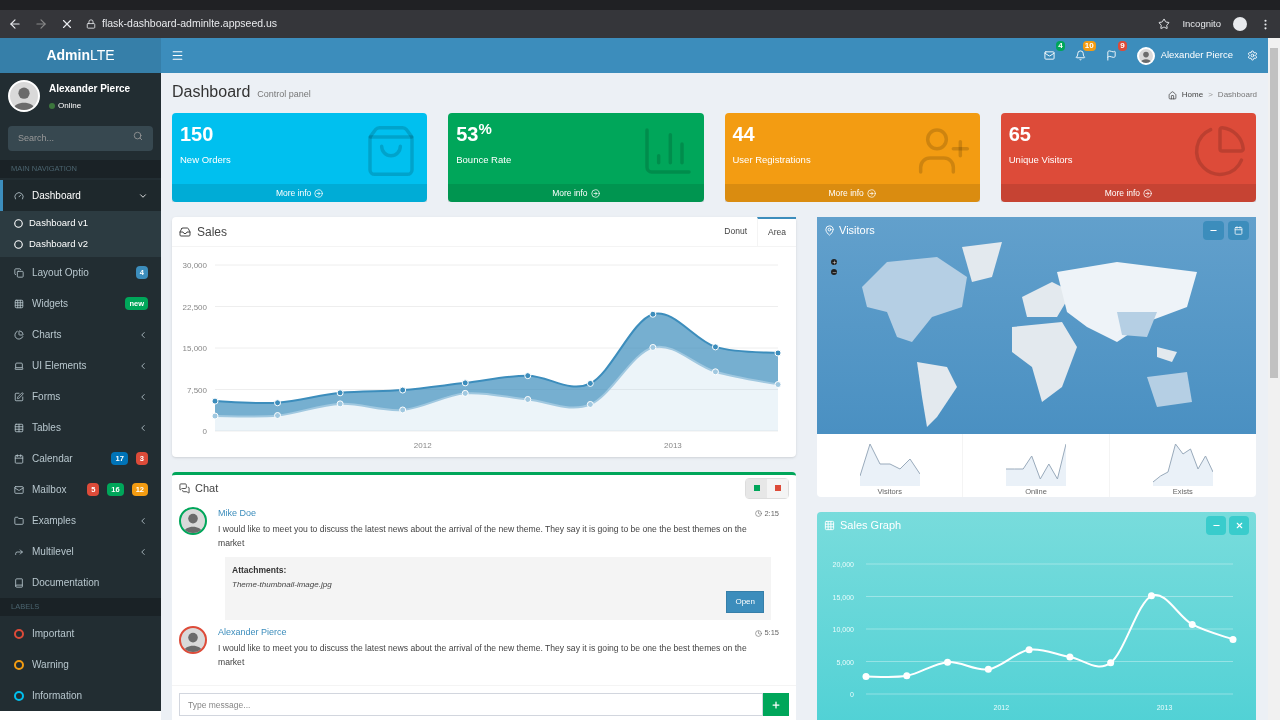 The height and width of the screenshot is (720, 1280). Describe the element at coordinates (80, 365) in the screenshot. I see `nav-item: UI Elements` at that location.